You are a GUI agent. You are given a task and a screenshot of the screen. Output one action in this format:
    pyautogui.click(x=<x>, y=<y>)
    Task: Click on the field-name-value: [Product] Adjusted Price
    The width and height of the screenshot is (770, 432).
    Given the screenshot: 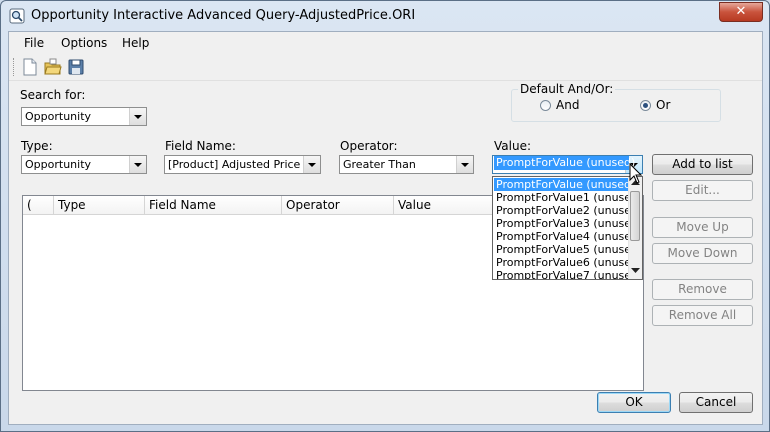 What is the action you would take?
    pyautogui.click(x=234, y=164)
    